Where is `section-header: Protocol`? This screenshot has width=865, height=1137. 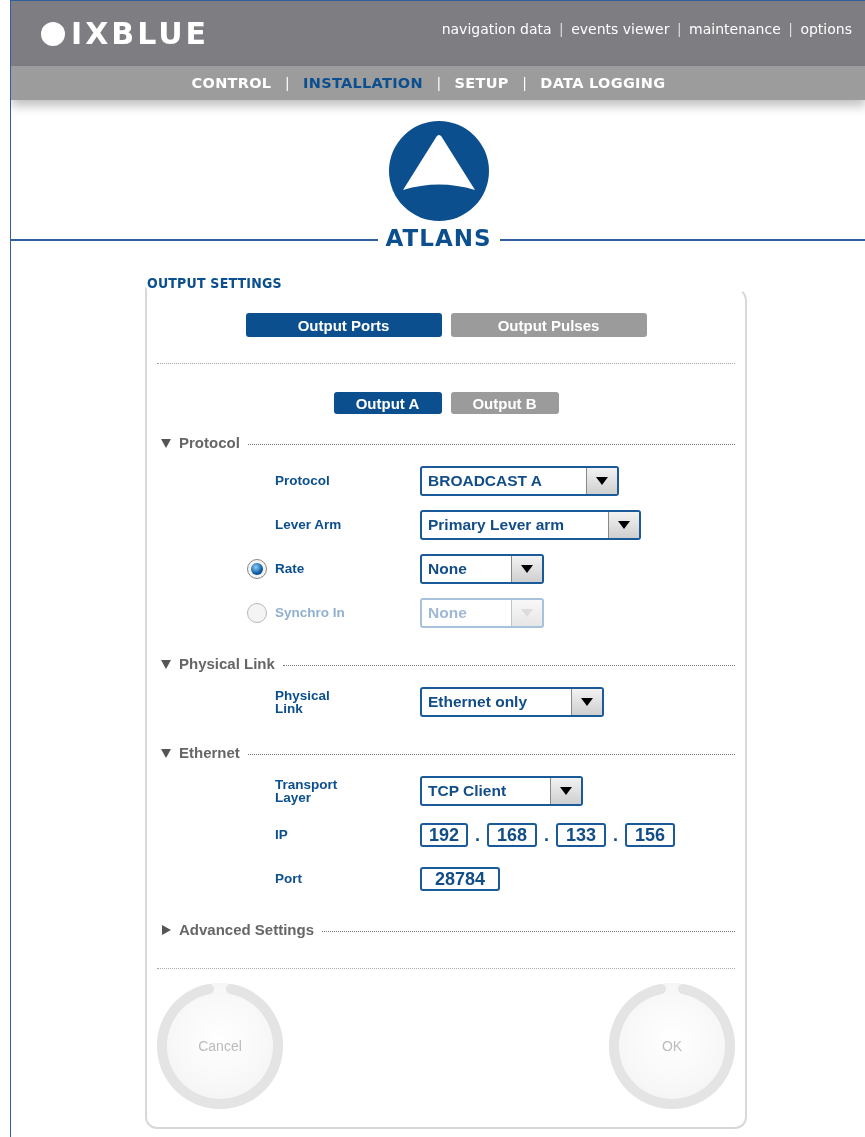 section-header: Protocol is located at coordinates (209, 442).